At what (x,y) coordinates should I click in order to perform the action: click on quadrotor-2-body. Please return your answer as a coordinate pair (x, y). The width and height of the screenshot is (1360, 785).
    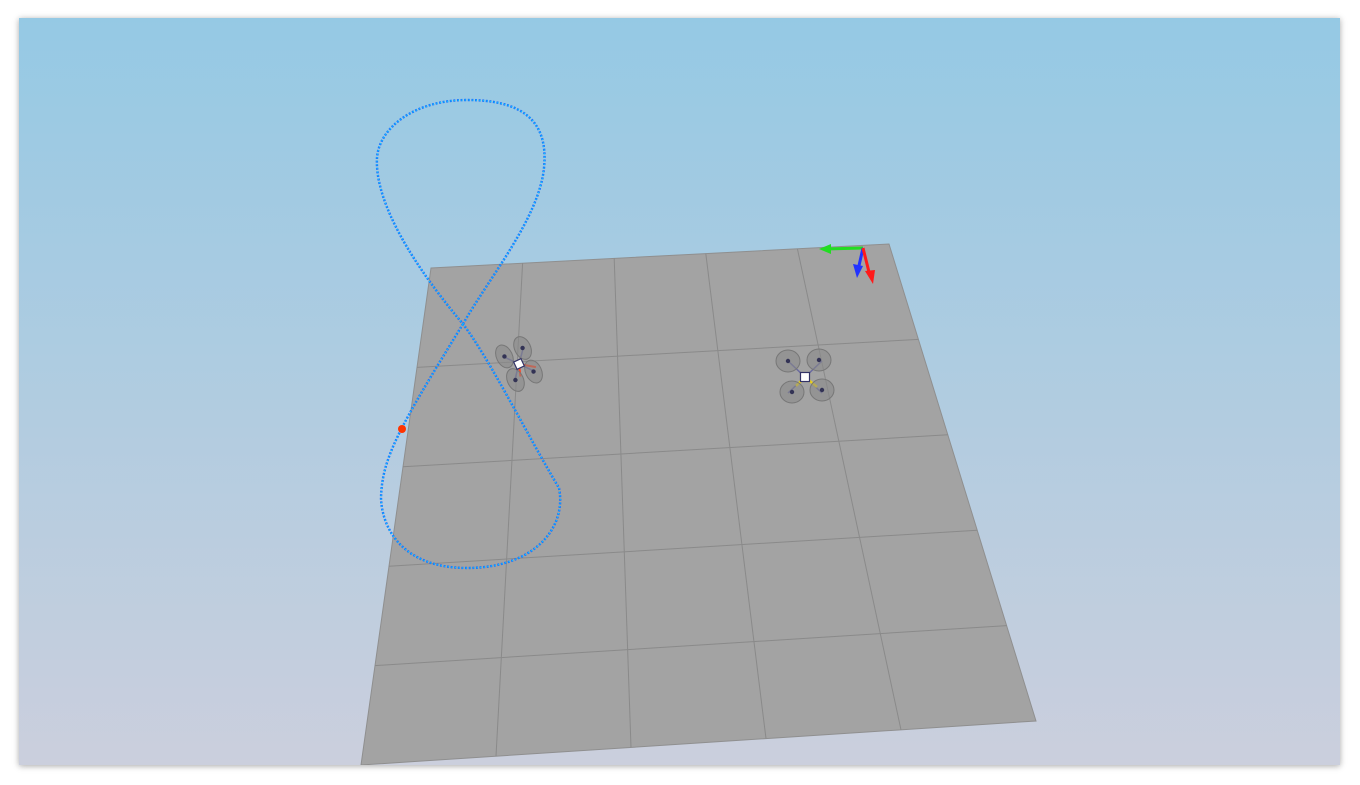
    Looking at the image, I should click on (805, 377).